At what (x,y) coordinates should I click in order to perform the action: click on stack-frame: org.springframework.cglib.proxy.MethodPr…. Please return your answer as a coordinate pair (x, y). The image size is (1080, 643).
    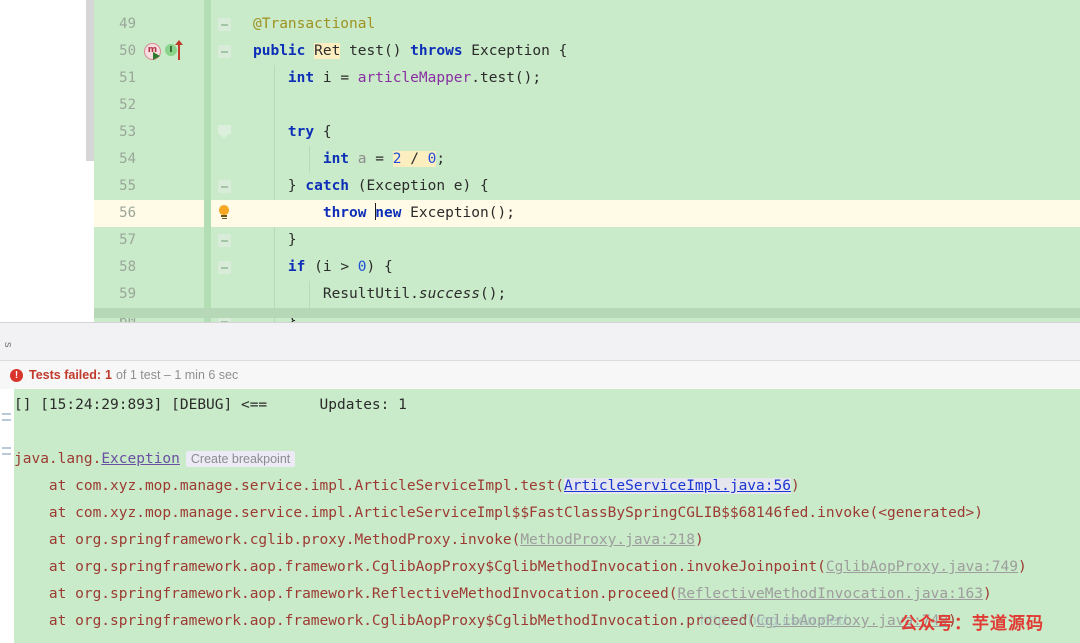
    Looking at the image, I should click on (298, 540).